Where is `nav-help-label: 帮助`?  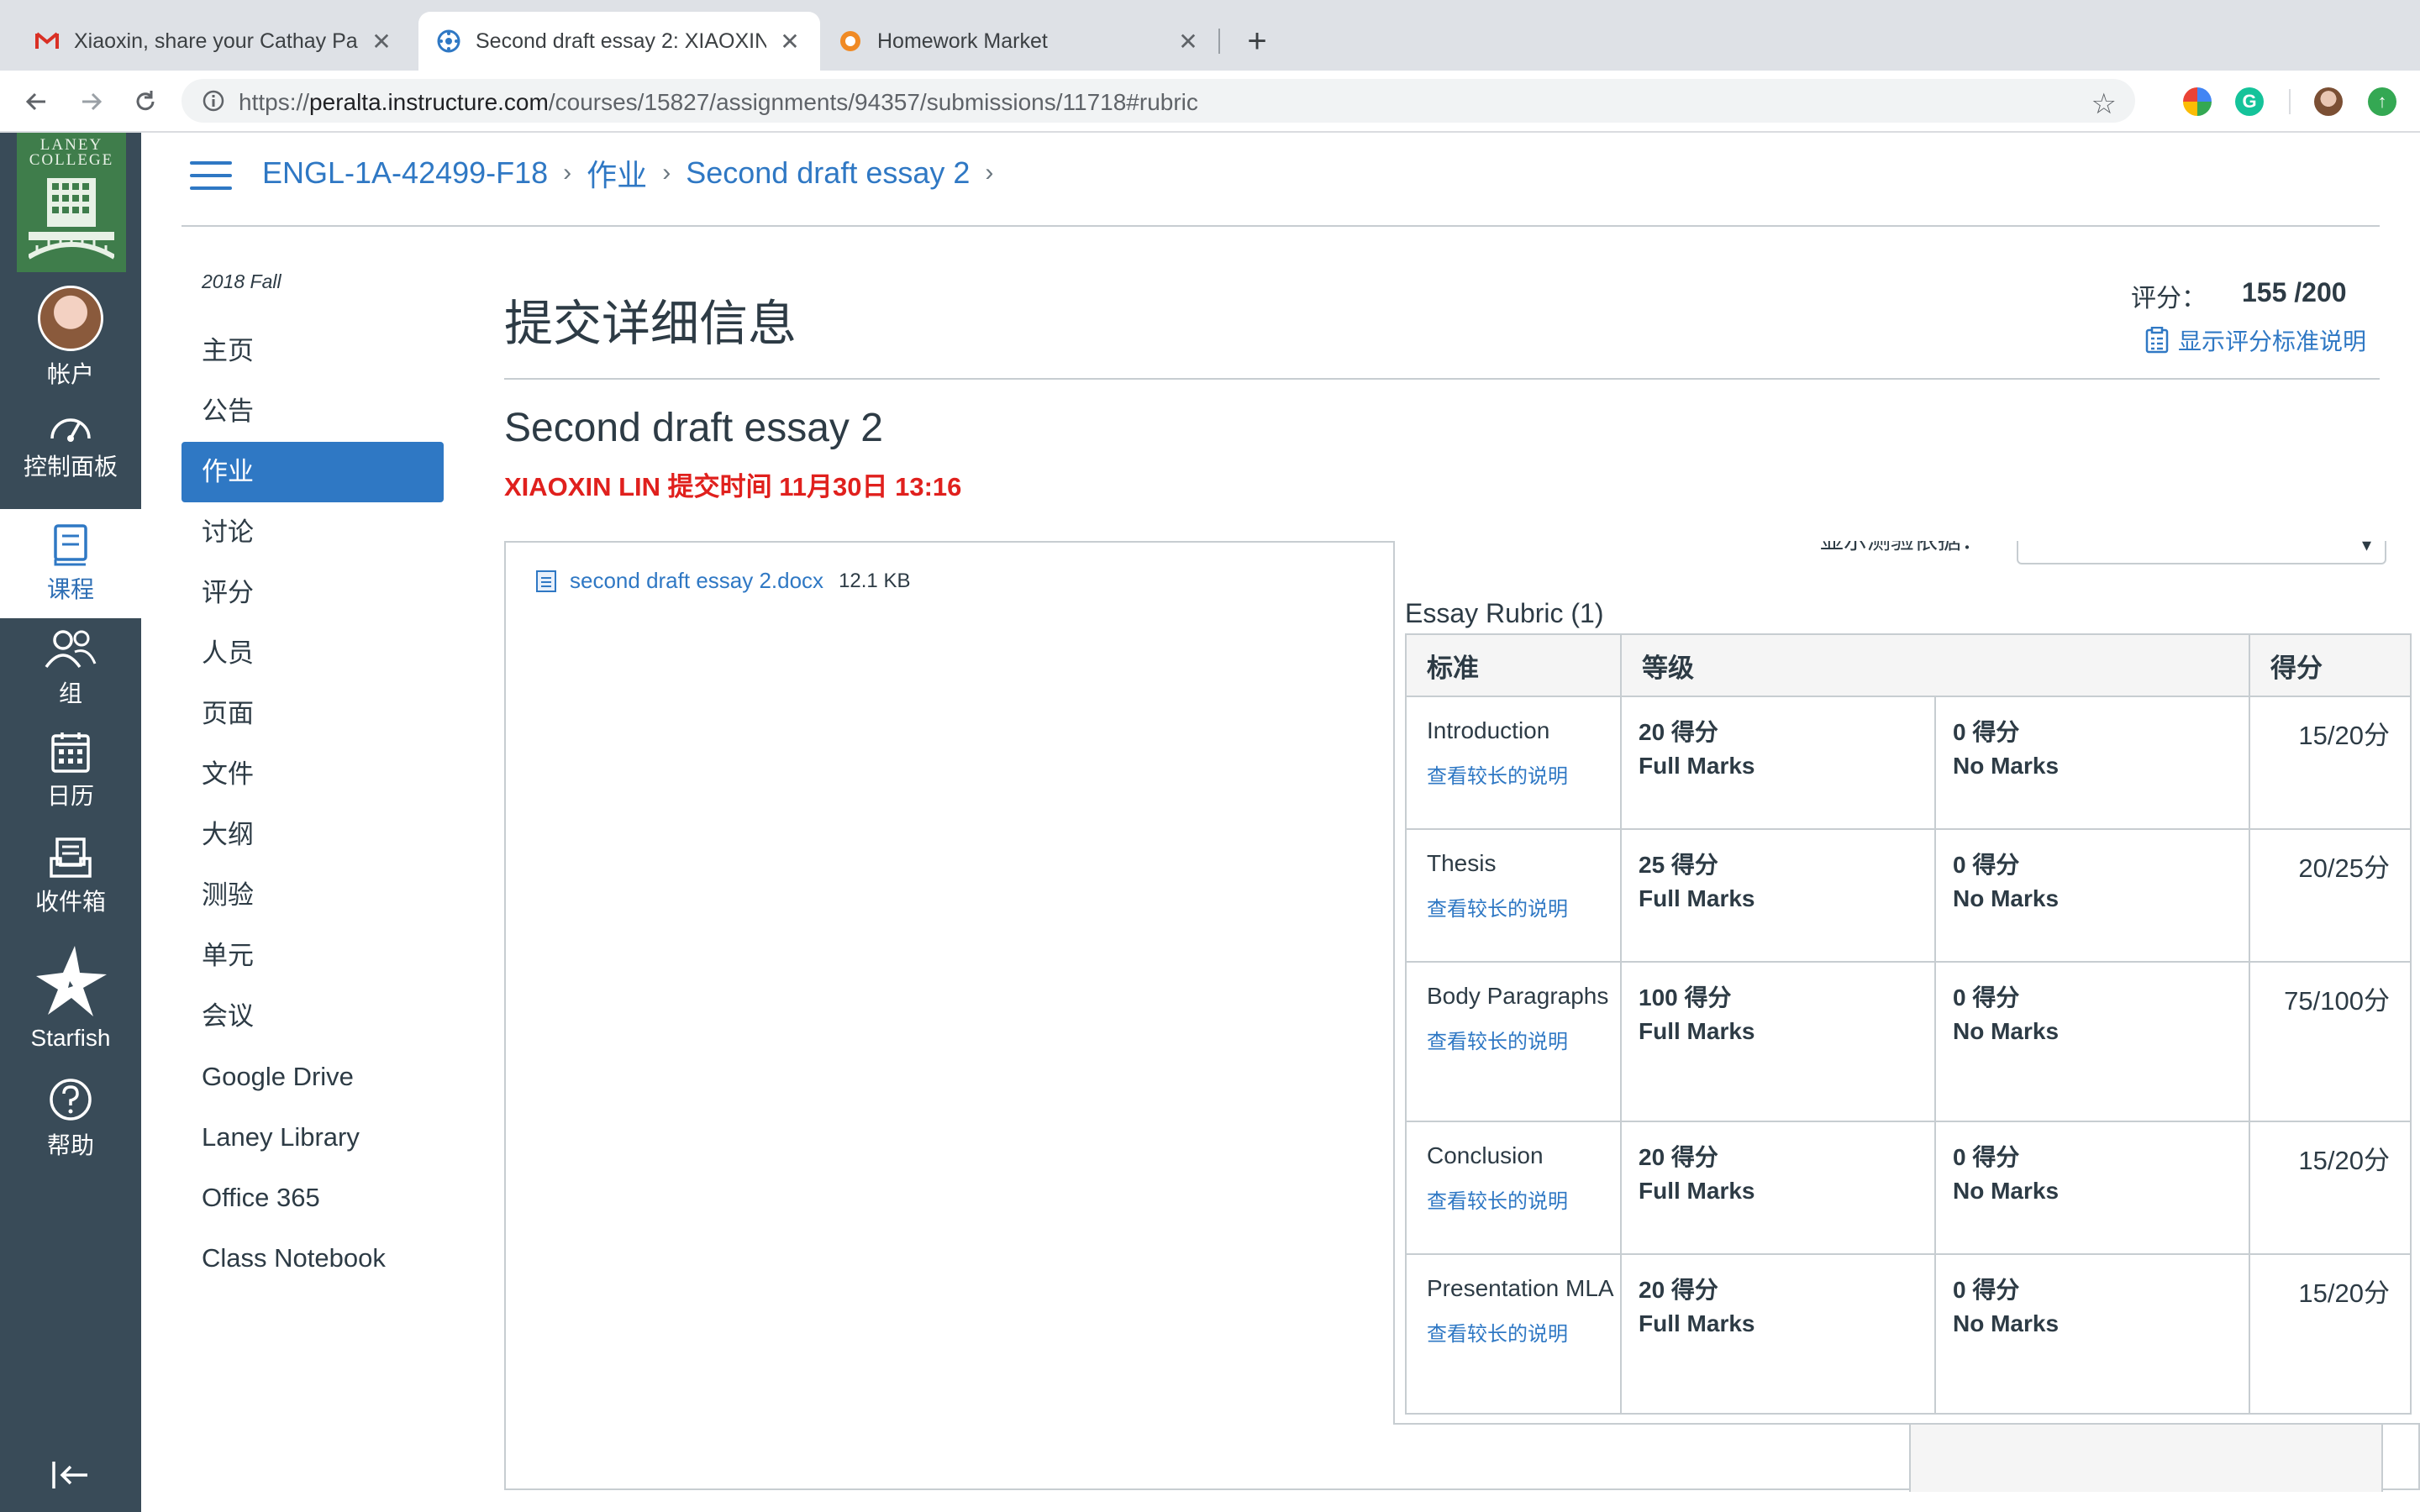
nav-help-label: 帮助 is located at coordinates (70, 1145).